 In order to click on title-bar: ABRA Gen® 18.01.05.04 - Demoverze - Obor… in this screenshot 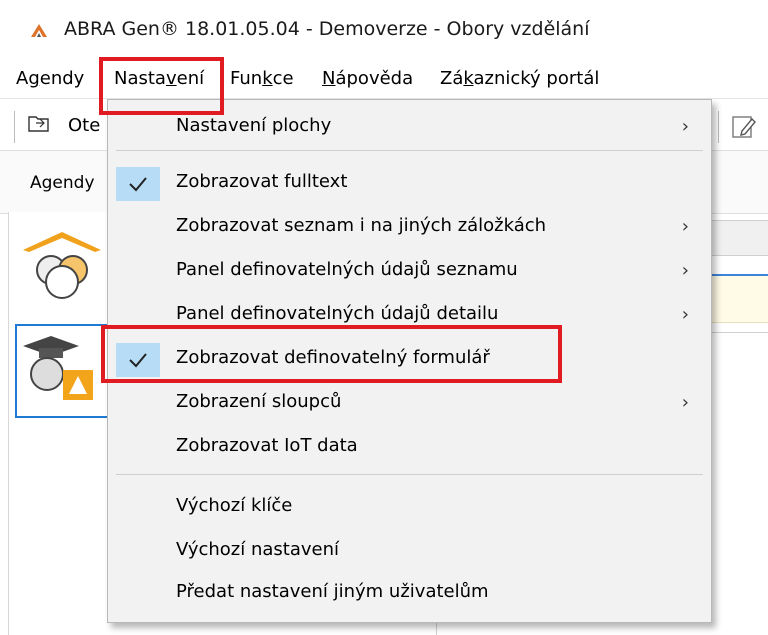, I will do `click(384, 29)`.